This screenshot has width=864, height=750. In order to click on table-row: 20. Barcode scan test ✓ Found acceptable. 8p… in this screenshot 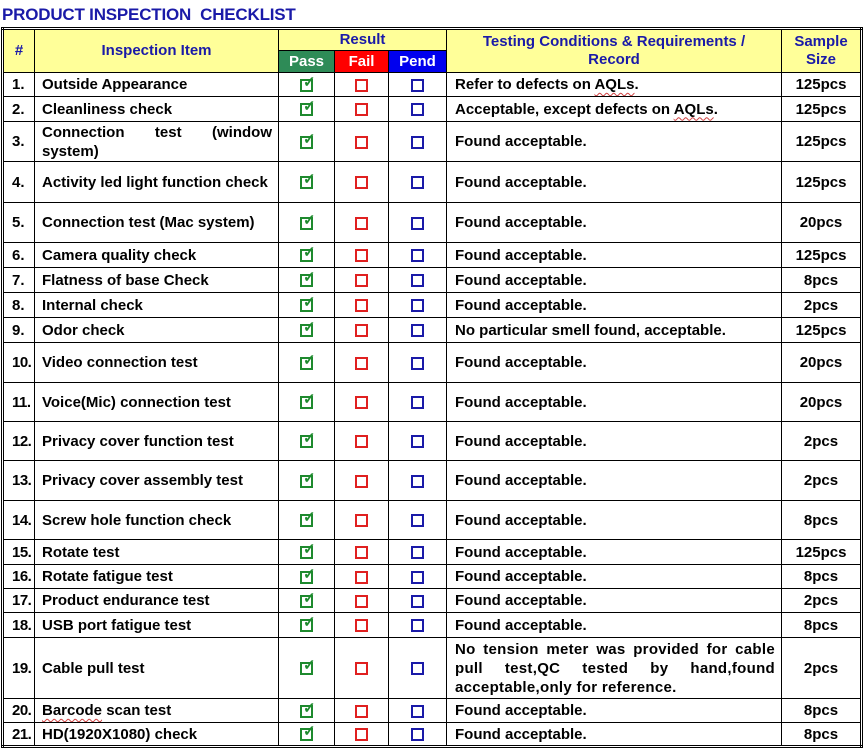, I will do `click(432, 710)`.